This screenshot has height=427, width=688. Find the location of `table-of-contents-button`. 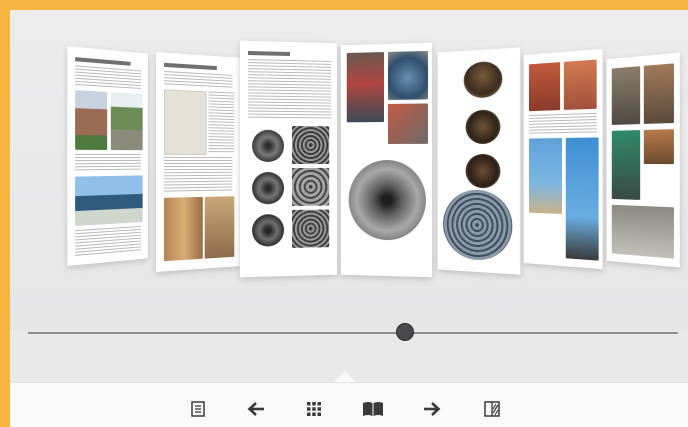

table-of-contents-button is located at coordinates (198, 409).